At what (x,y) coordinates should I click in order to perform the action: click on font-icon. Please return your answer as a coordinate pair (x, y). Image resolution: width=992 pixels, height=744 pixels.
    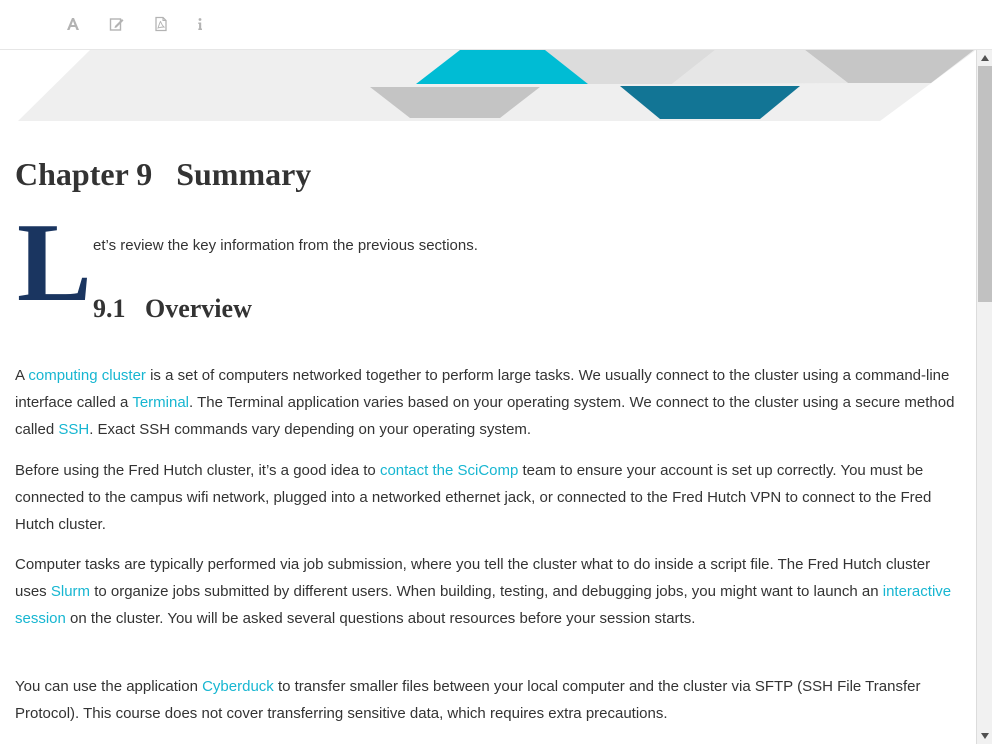
    Looking at the image, I should click on (73, 24).